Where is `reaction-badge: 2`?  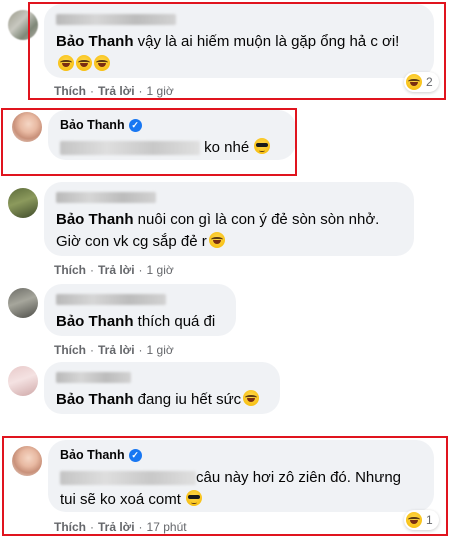 reaction-badge: 2 is located at coordinates (421, 82).